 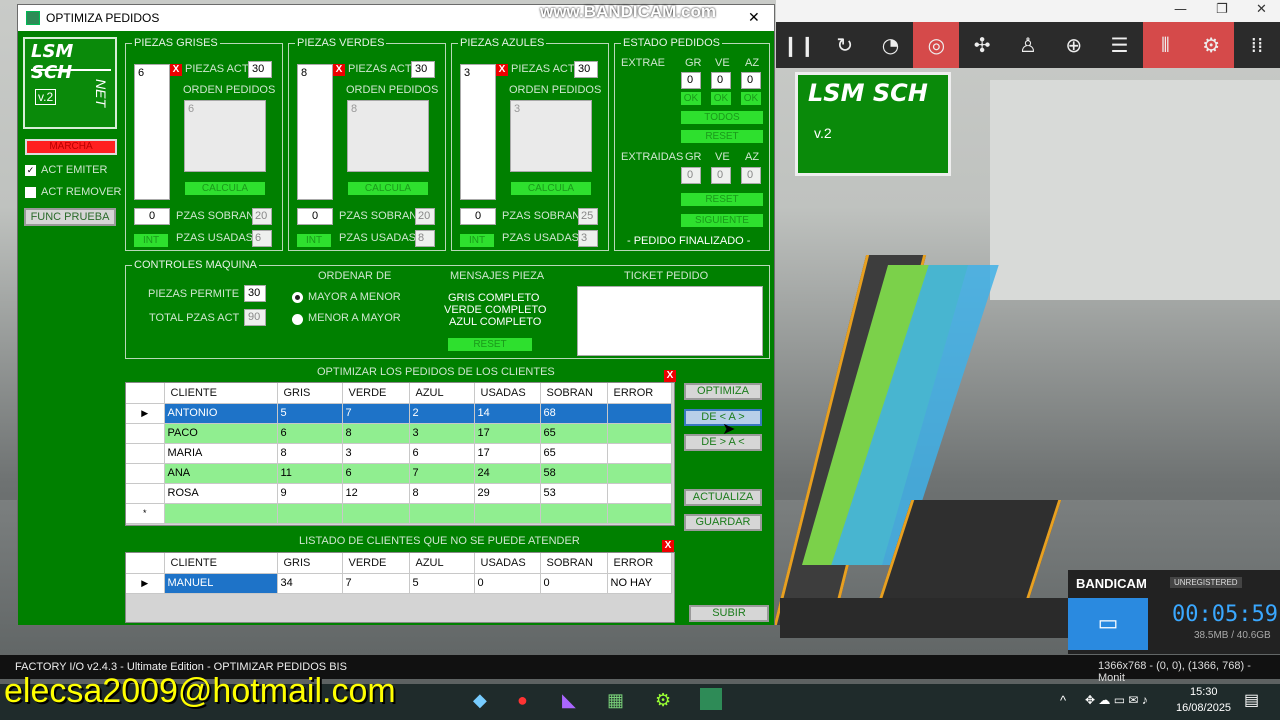 I want to click on cell: 58, so click(x=574, y=473).